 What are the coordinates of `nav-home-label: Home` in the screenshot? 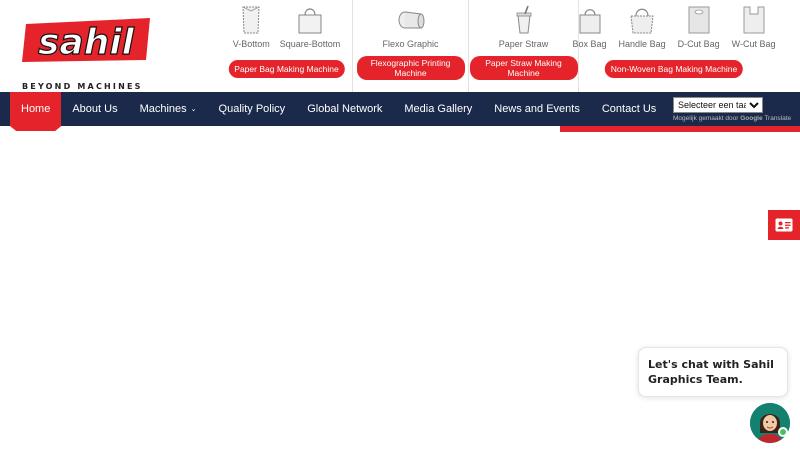 It's located at (36, 109).